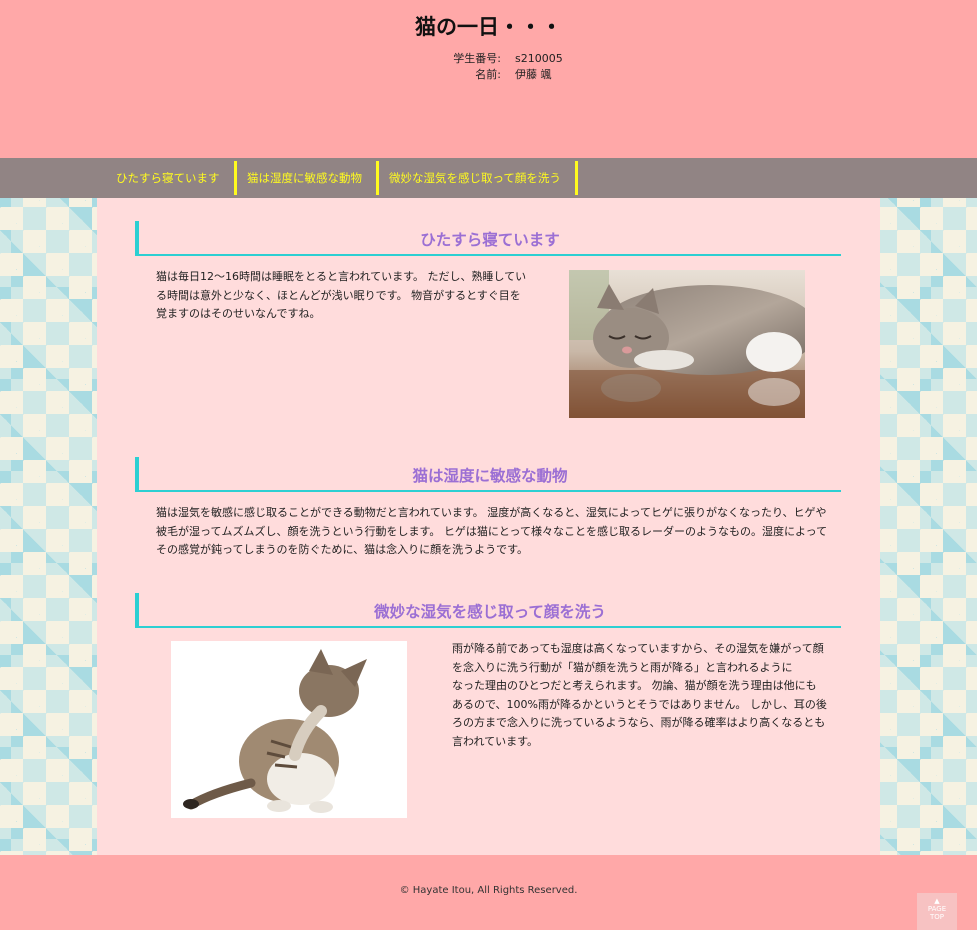 The image size is (977, 930). I want to click on global-nav: ひたすら寝ています 猫は湿度に敏感な動物 微妙な湿気を感じ取って顔を洗う, so click(488, 178).